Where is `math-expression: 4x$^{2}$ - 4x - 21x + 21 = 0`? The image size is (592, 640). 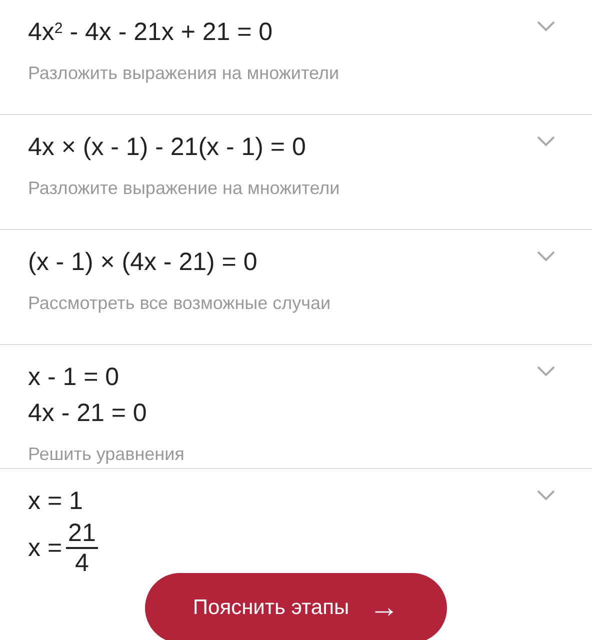 math-expression: 4x$^{2}$ - 4x - 21x + 21 = 0 is located at coordinates (150, 32).